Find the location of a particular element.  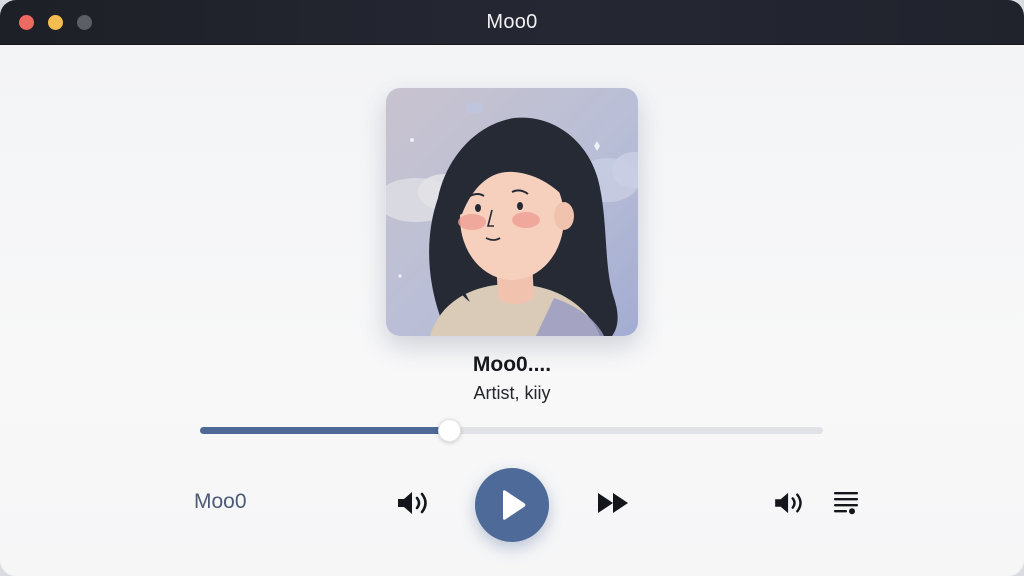

play-icon is located at coordinates (514, 505).